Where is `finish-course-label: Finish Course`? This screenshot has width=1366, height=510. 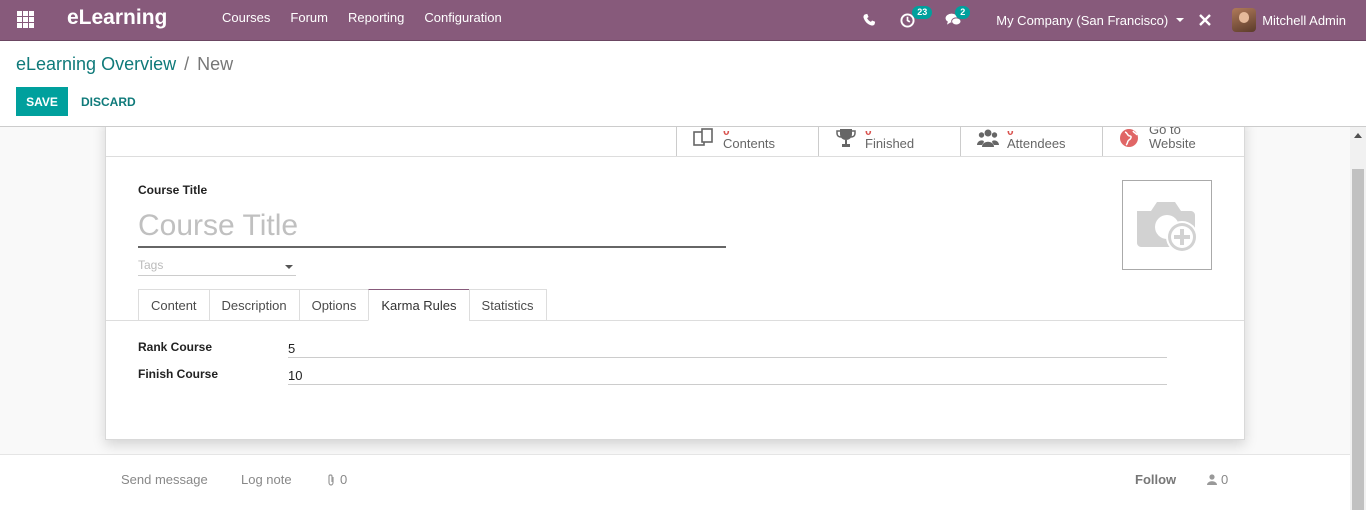
finish-course-label: Finish Course is located at coordinates (178, 374).